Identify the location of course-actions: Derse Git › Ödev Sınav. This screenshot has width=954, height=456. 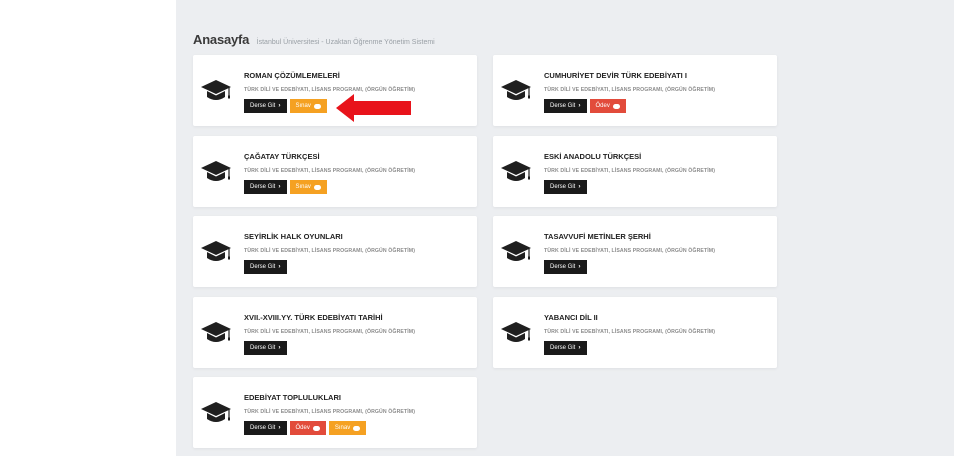
(305, 428).